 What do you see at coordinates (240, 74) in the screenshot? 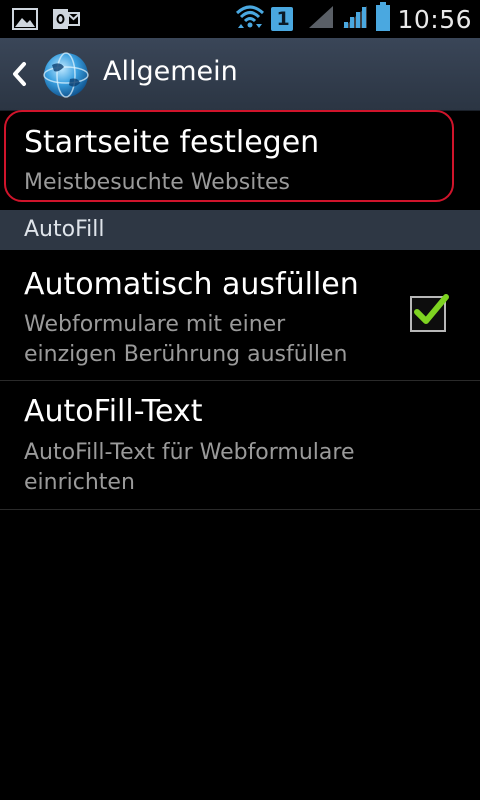
I see `action-bar: Allgemein` at bounding box center [240, 74].